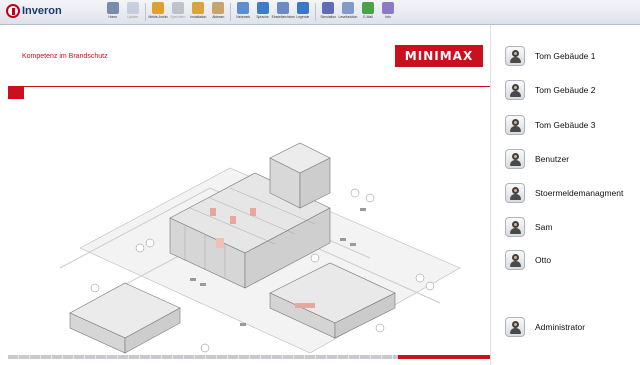 This screenshot has width=640, height=365. What do you see at coordinates (113, 8) in the screenshot?
I see `home-icon` at bounding box center [113, 8].